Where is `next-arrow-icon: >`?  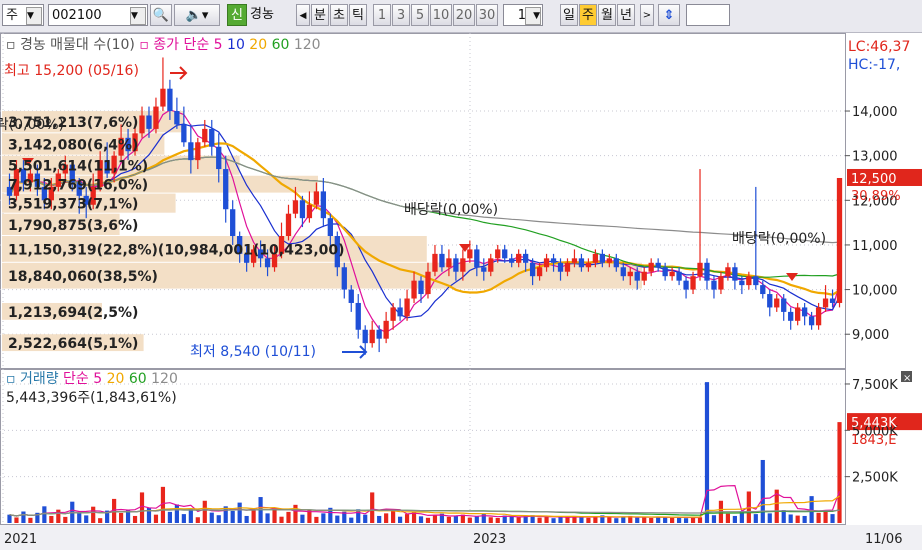 next-arrow-icon: > is located at coordinates (647, 15).